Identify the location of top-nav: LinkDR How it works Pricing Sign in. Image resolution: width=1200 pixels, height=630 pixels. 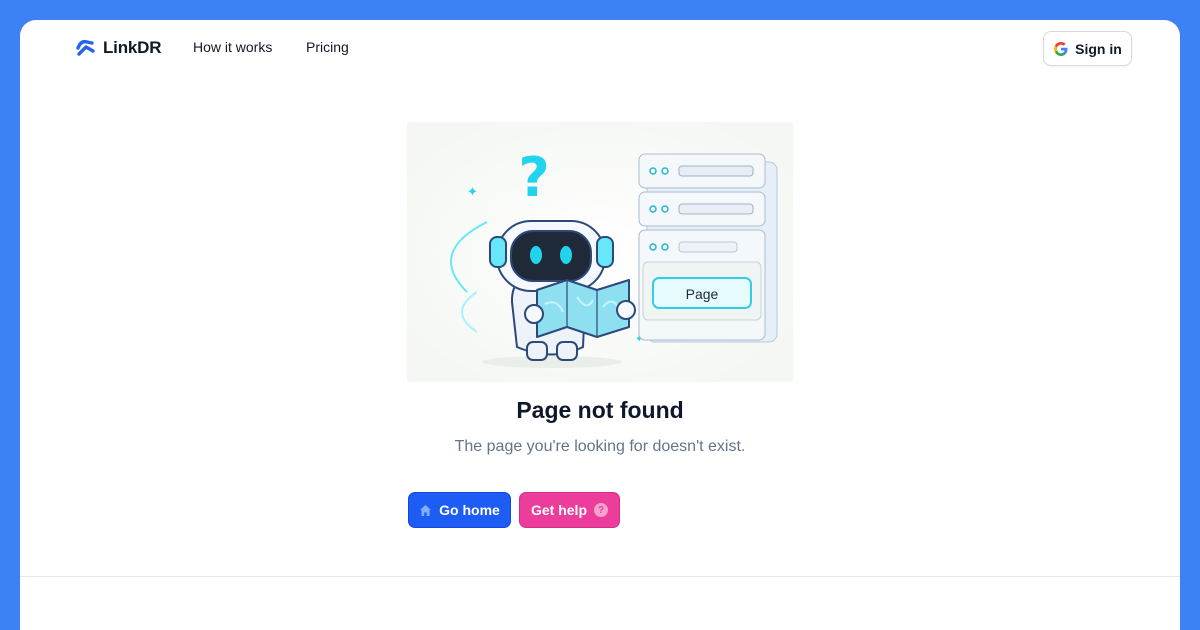
(600, 48).